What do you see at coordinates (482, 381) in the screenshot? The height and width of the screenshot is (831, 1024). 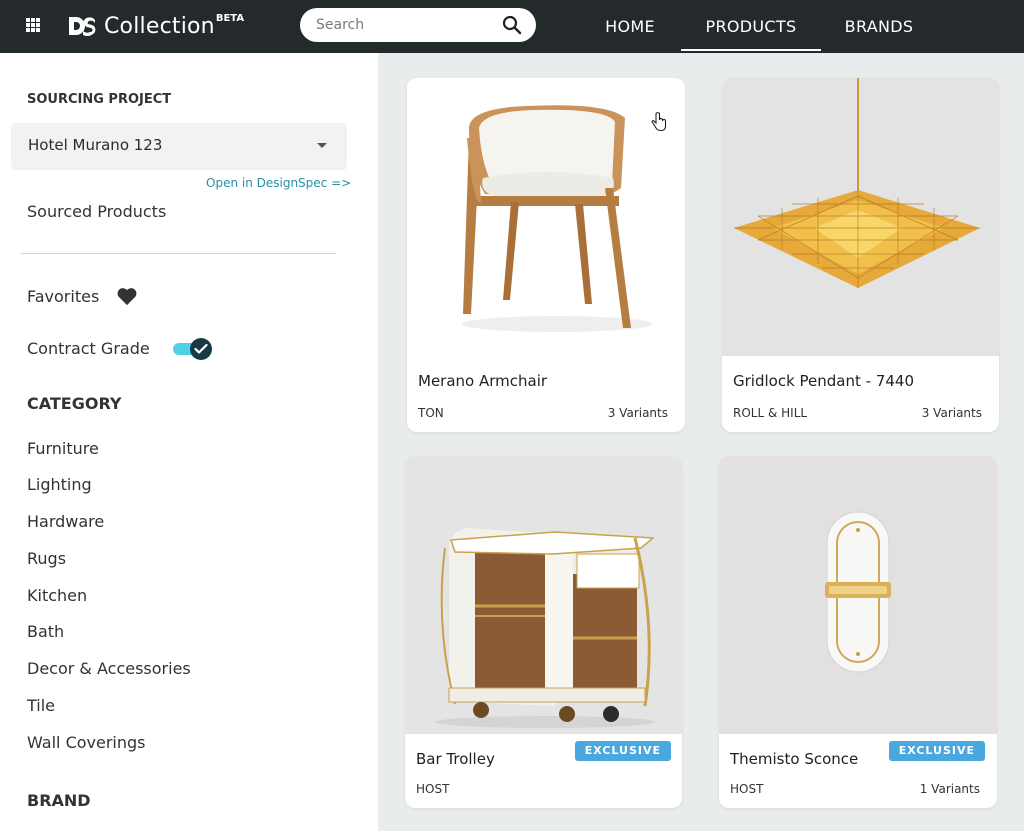 I see `product-title: Merano Armchair` at bounding box center [482, 381].